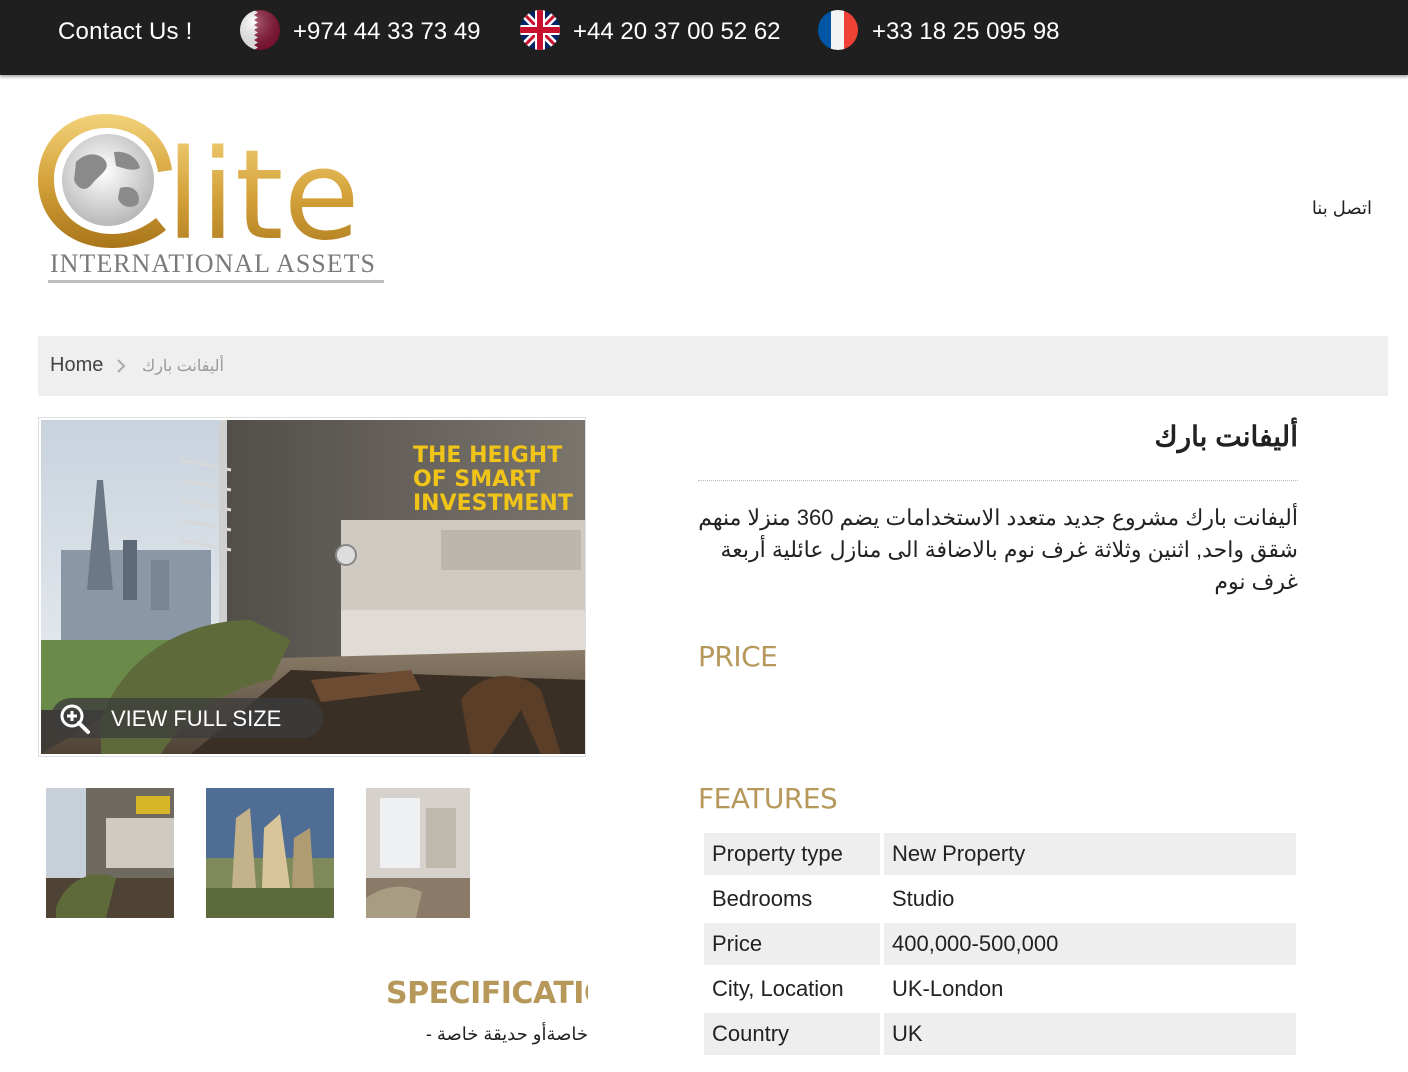 The image size is (1408, 1072). I want to click on chevron-right-icon, so click(121, 368).